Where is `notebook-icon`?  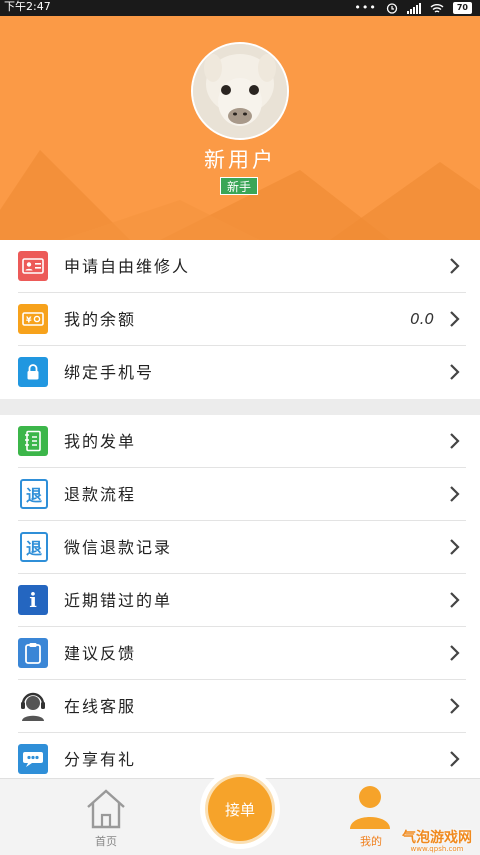
notebook-icon is located at coordinates (33, 441).